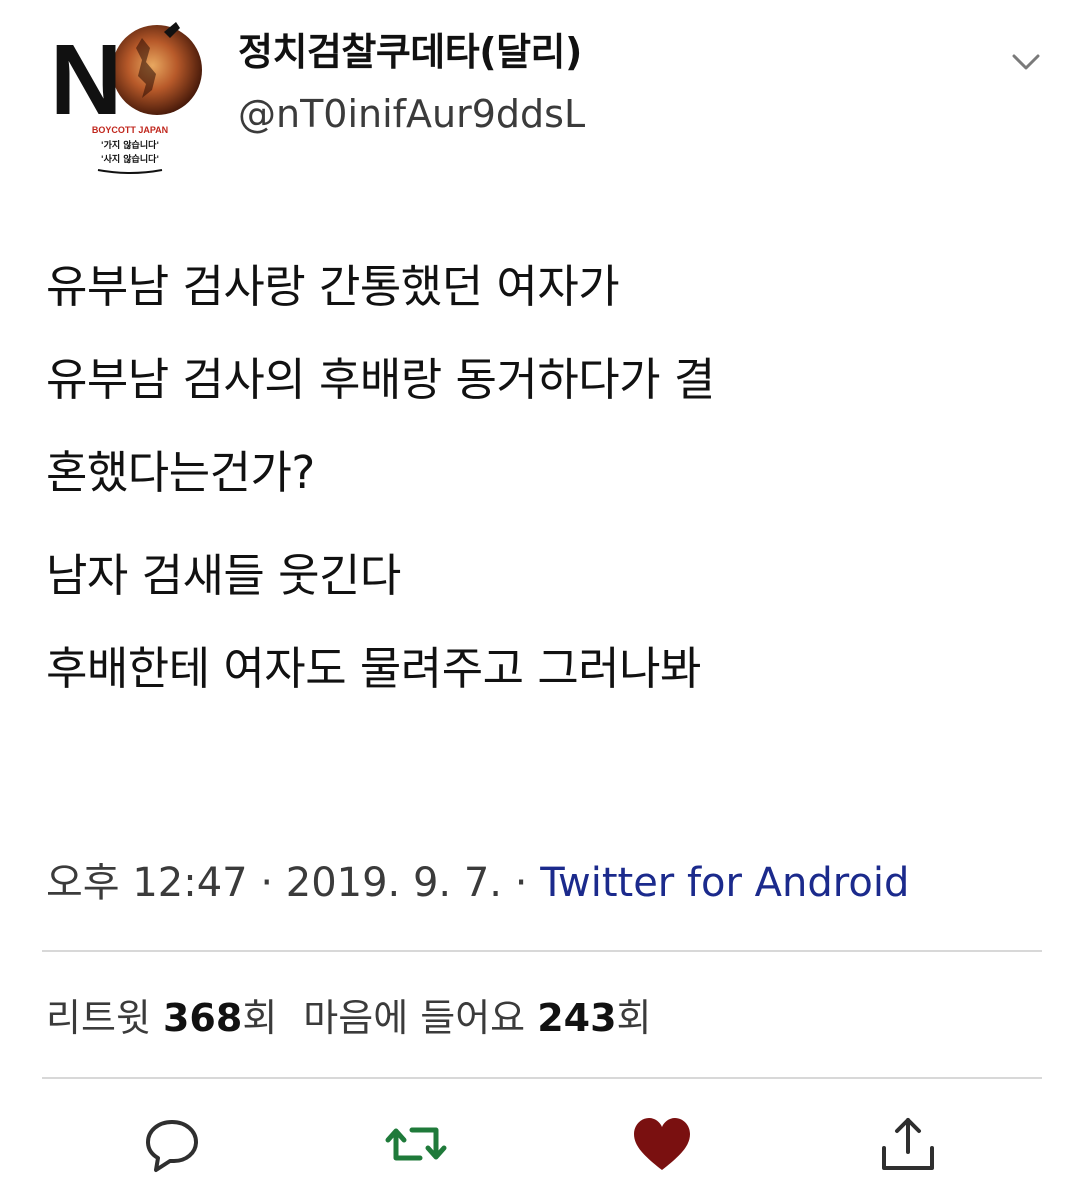 The width and height of the screenshot is (1084, 1200). What do you see at coordinates (147, 883) in the screenshot?
I see `tweet-time: 오후 12:47` at bounding box center [147, 883].